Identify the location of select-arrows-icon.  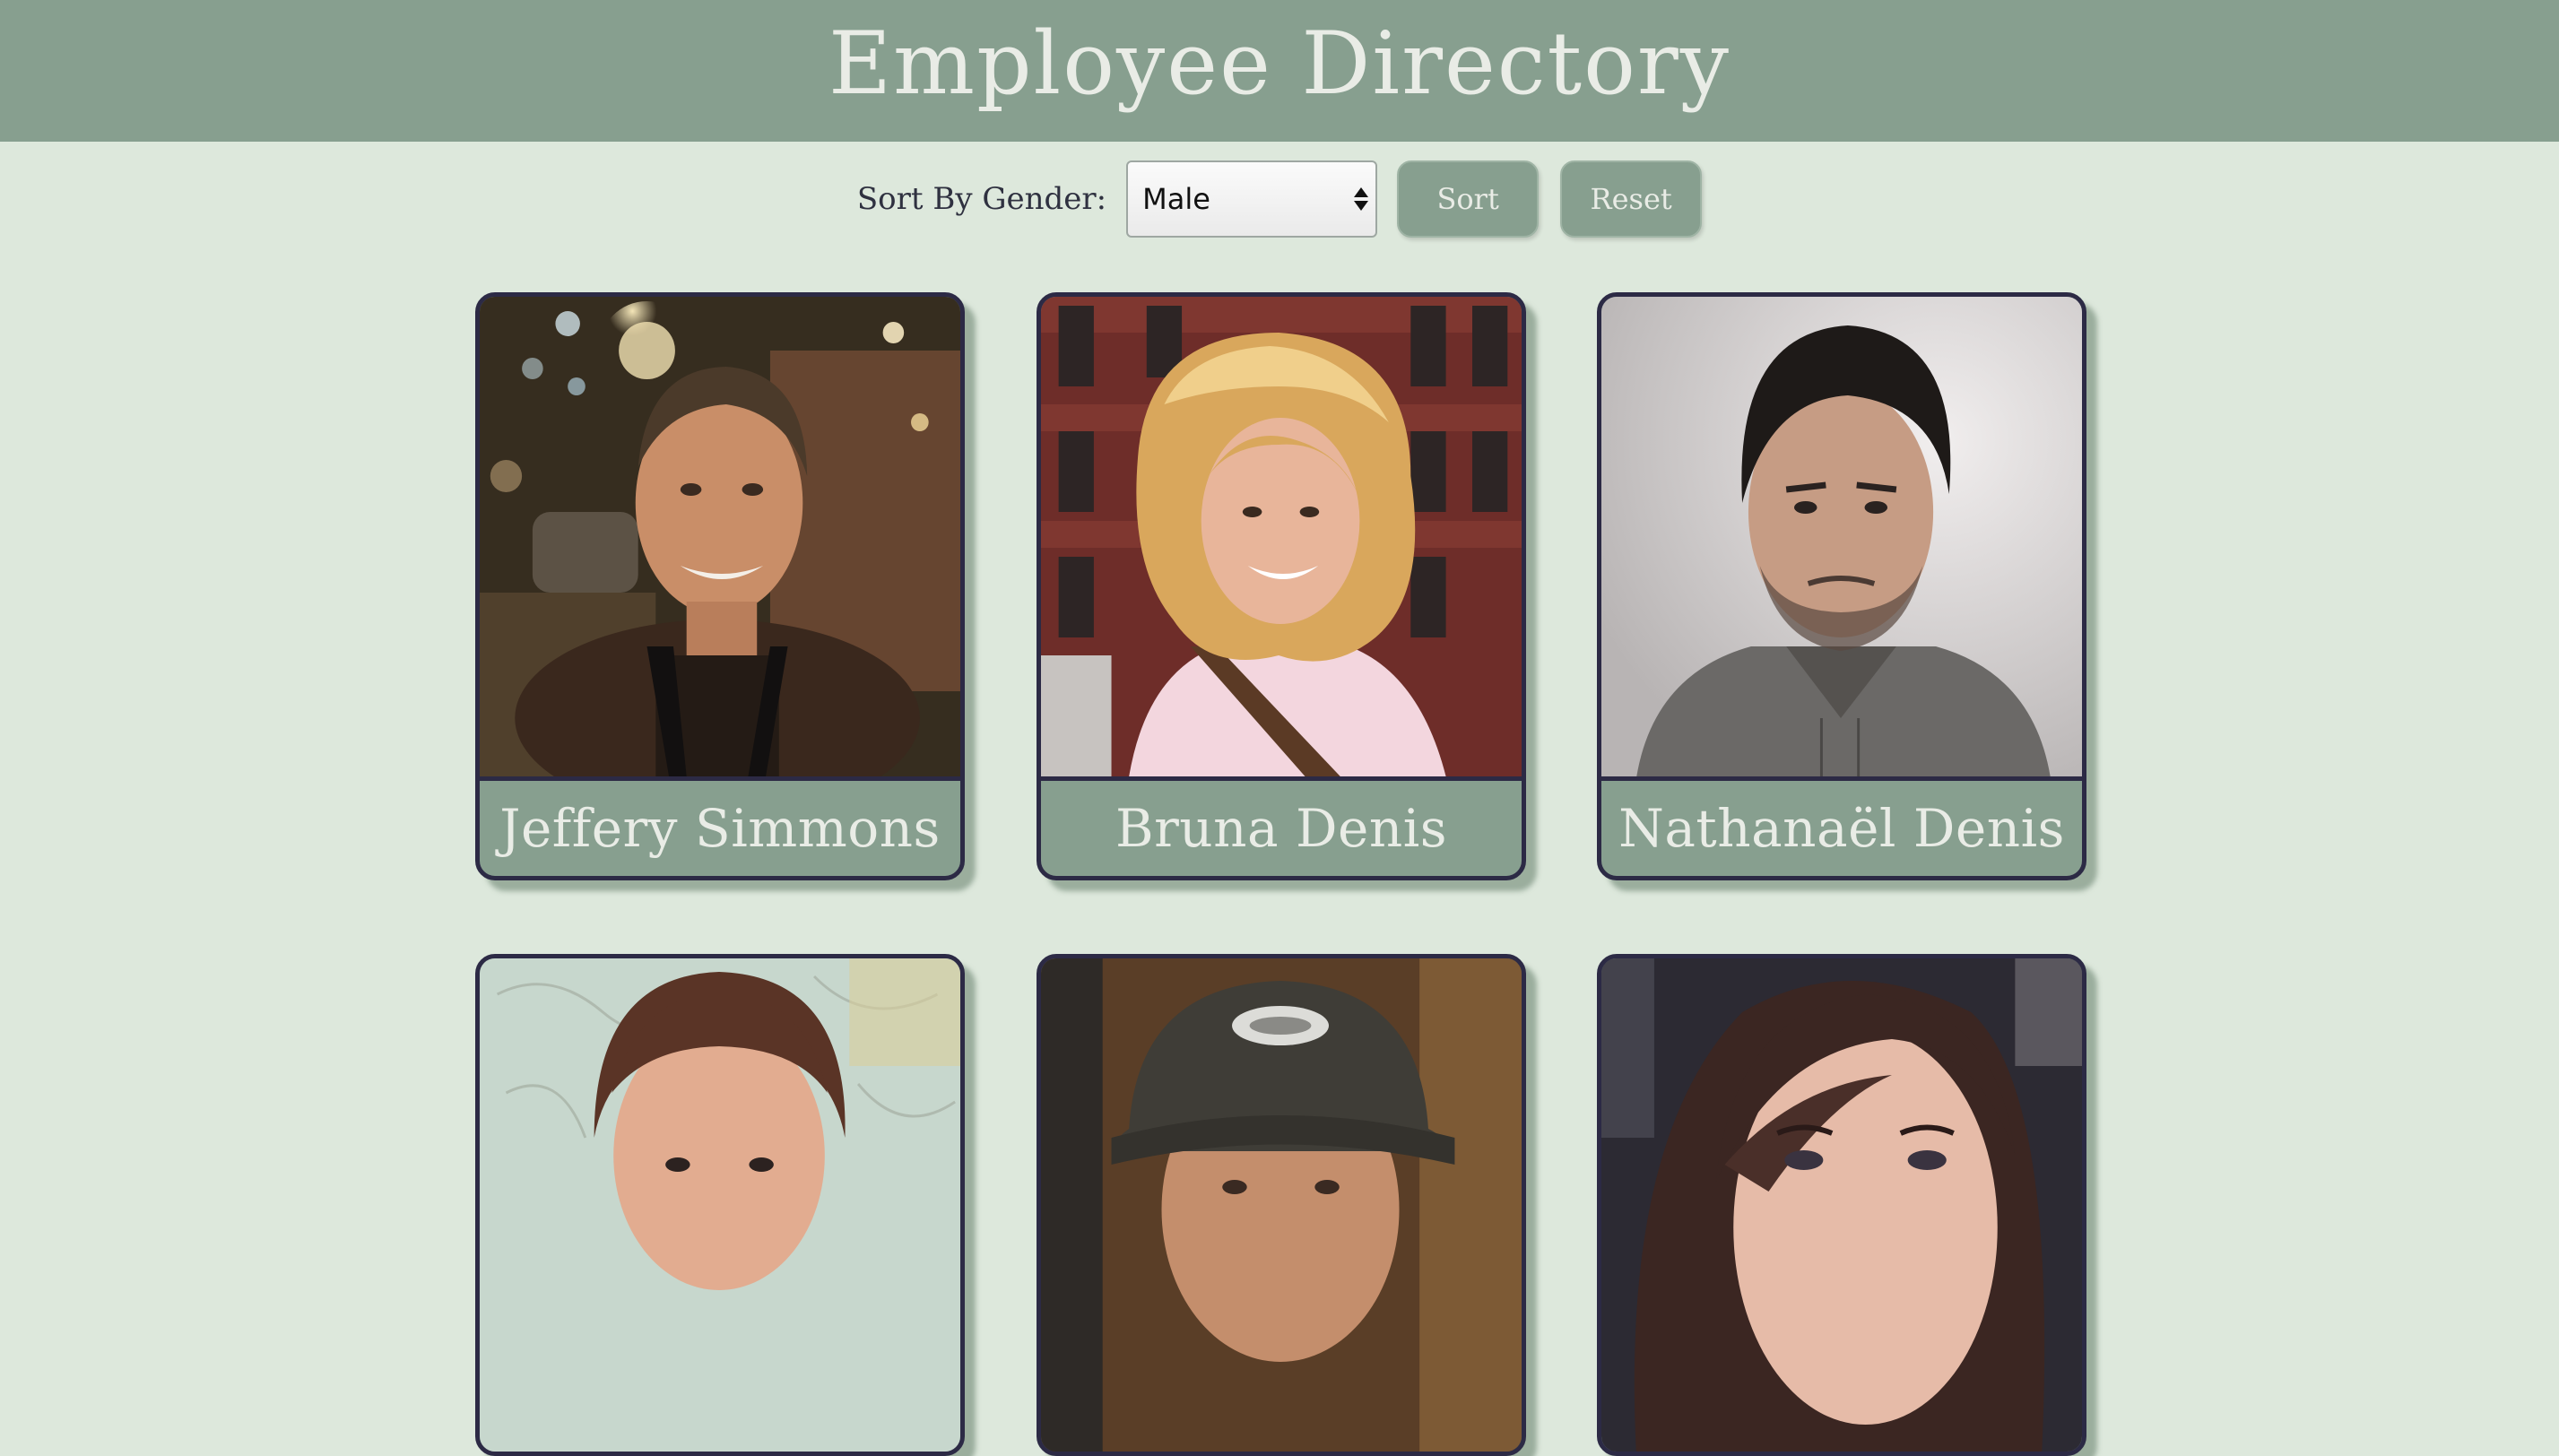
(1361, 199).